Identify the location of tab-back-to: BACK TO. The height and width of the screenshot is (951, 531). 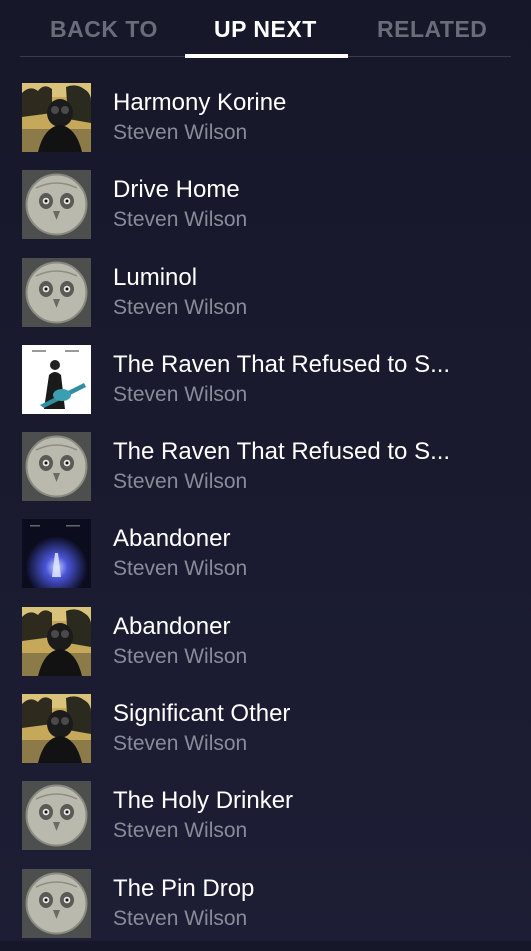
(104, 29).